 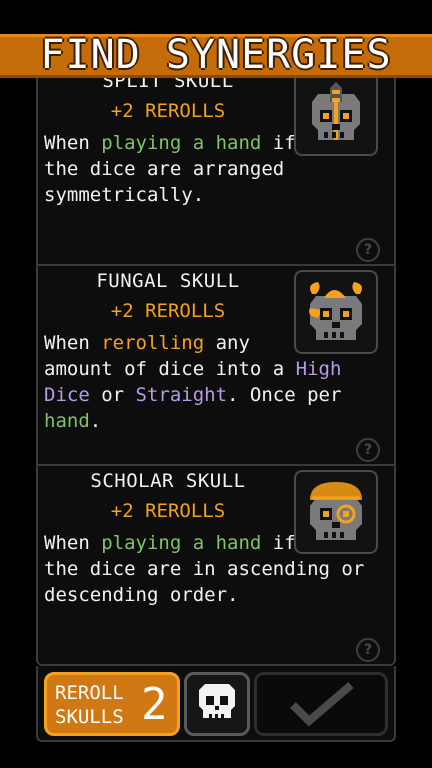 I want to click on description-text: symmetrically., so click(x=124, y=195).